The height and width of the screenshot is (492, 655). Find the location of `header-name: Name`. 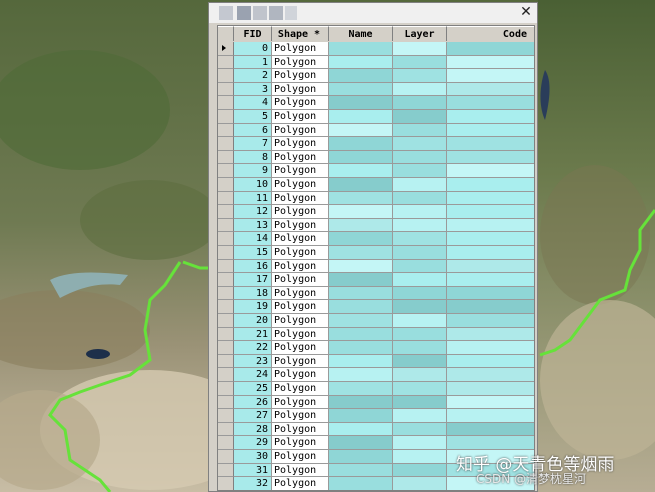

header-name: Name is located at coordinates (361, 33).